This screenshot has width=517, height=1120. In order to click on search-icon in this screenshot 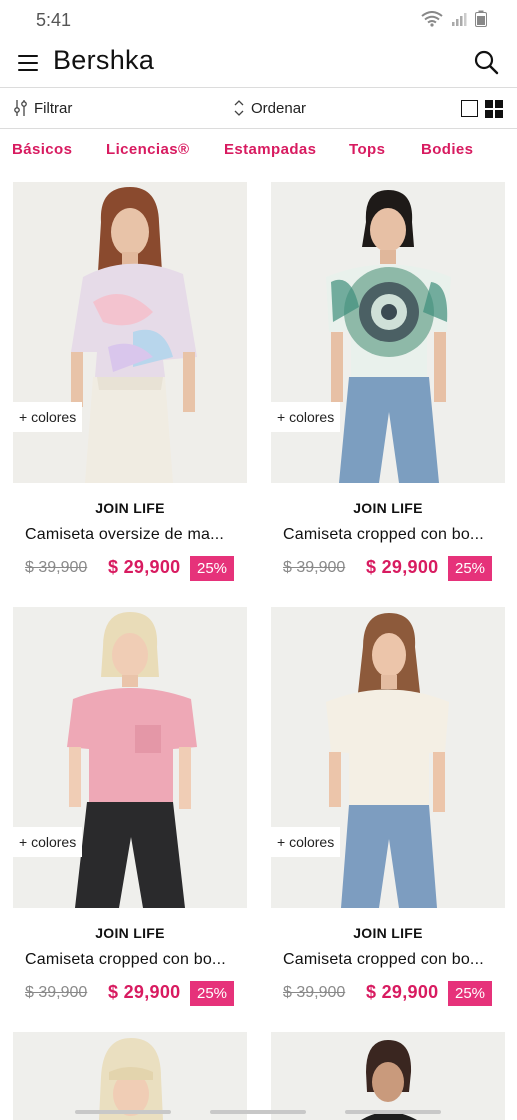, I will do `click(486, 62)`.